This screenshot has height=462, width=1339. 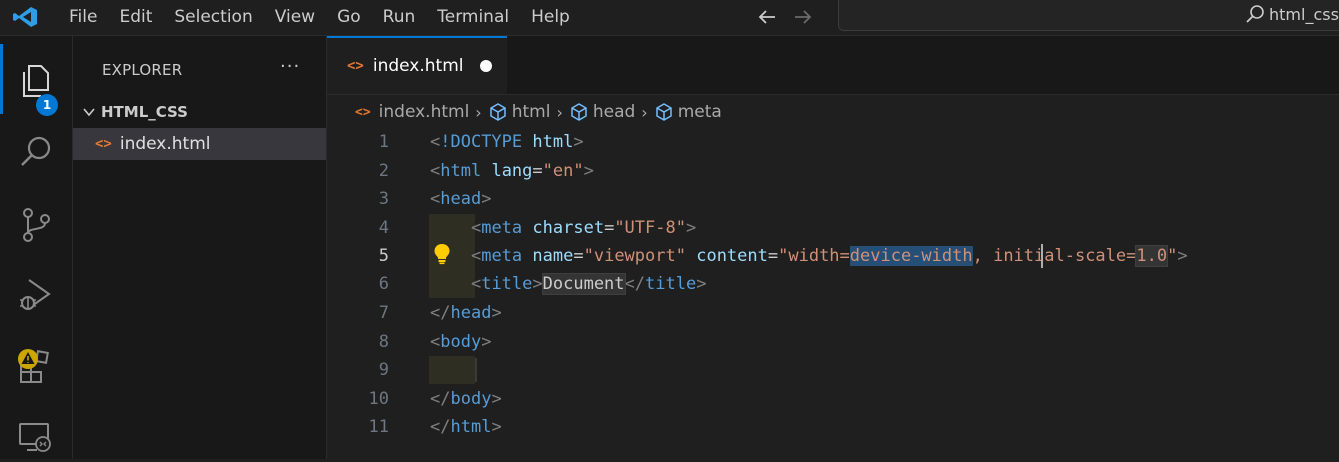 I want to click on token-string: , initial-scale=, so click(x=1054, y=256).